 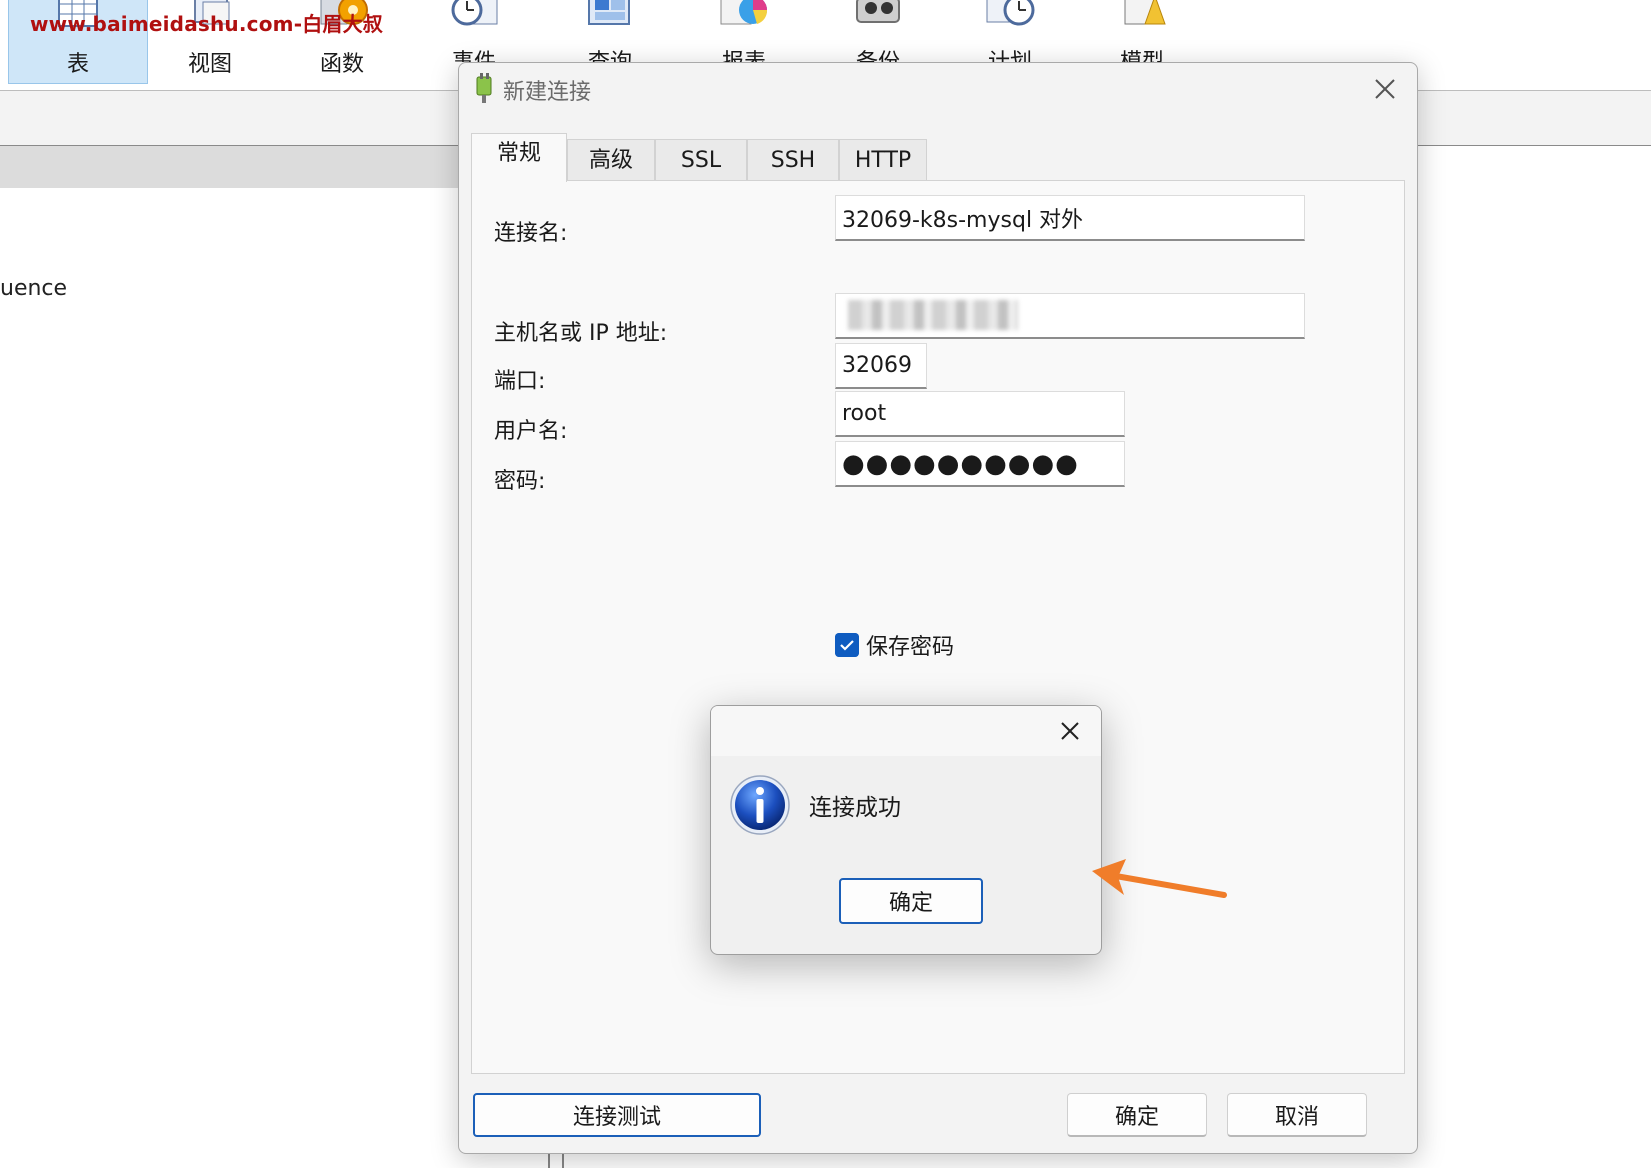 What do you see at coordinates (793, 160) in the screenshot?
I see `tab-ssh: SSH` at bounding box center [793, 160].